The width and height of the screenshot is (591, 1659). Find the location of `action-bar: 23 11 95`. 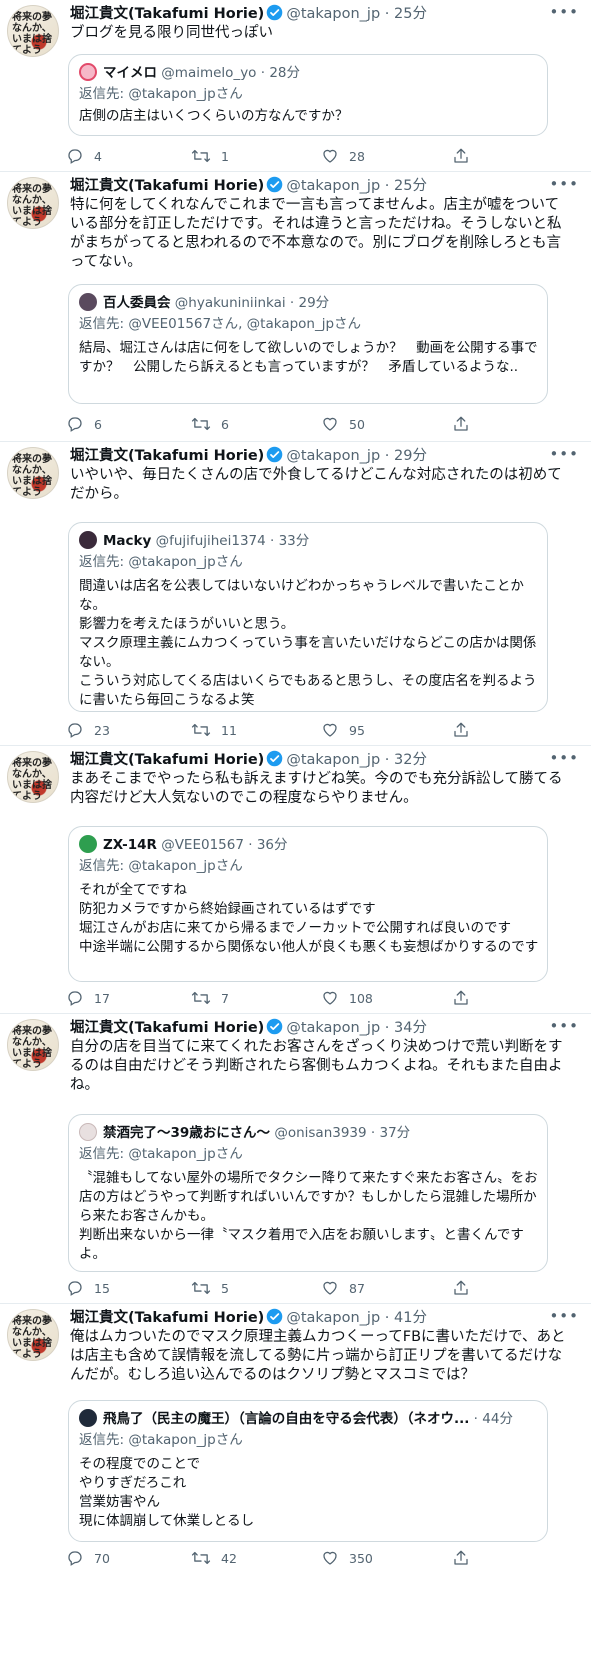

action-bar: 23 11 95 is located at coordinates (286, 730).